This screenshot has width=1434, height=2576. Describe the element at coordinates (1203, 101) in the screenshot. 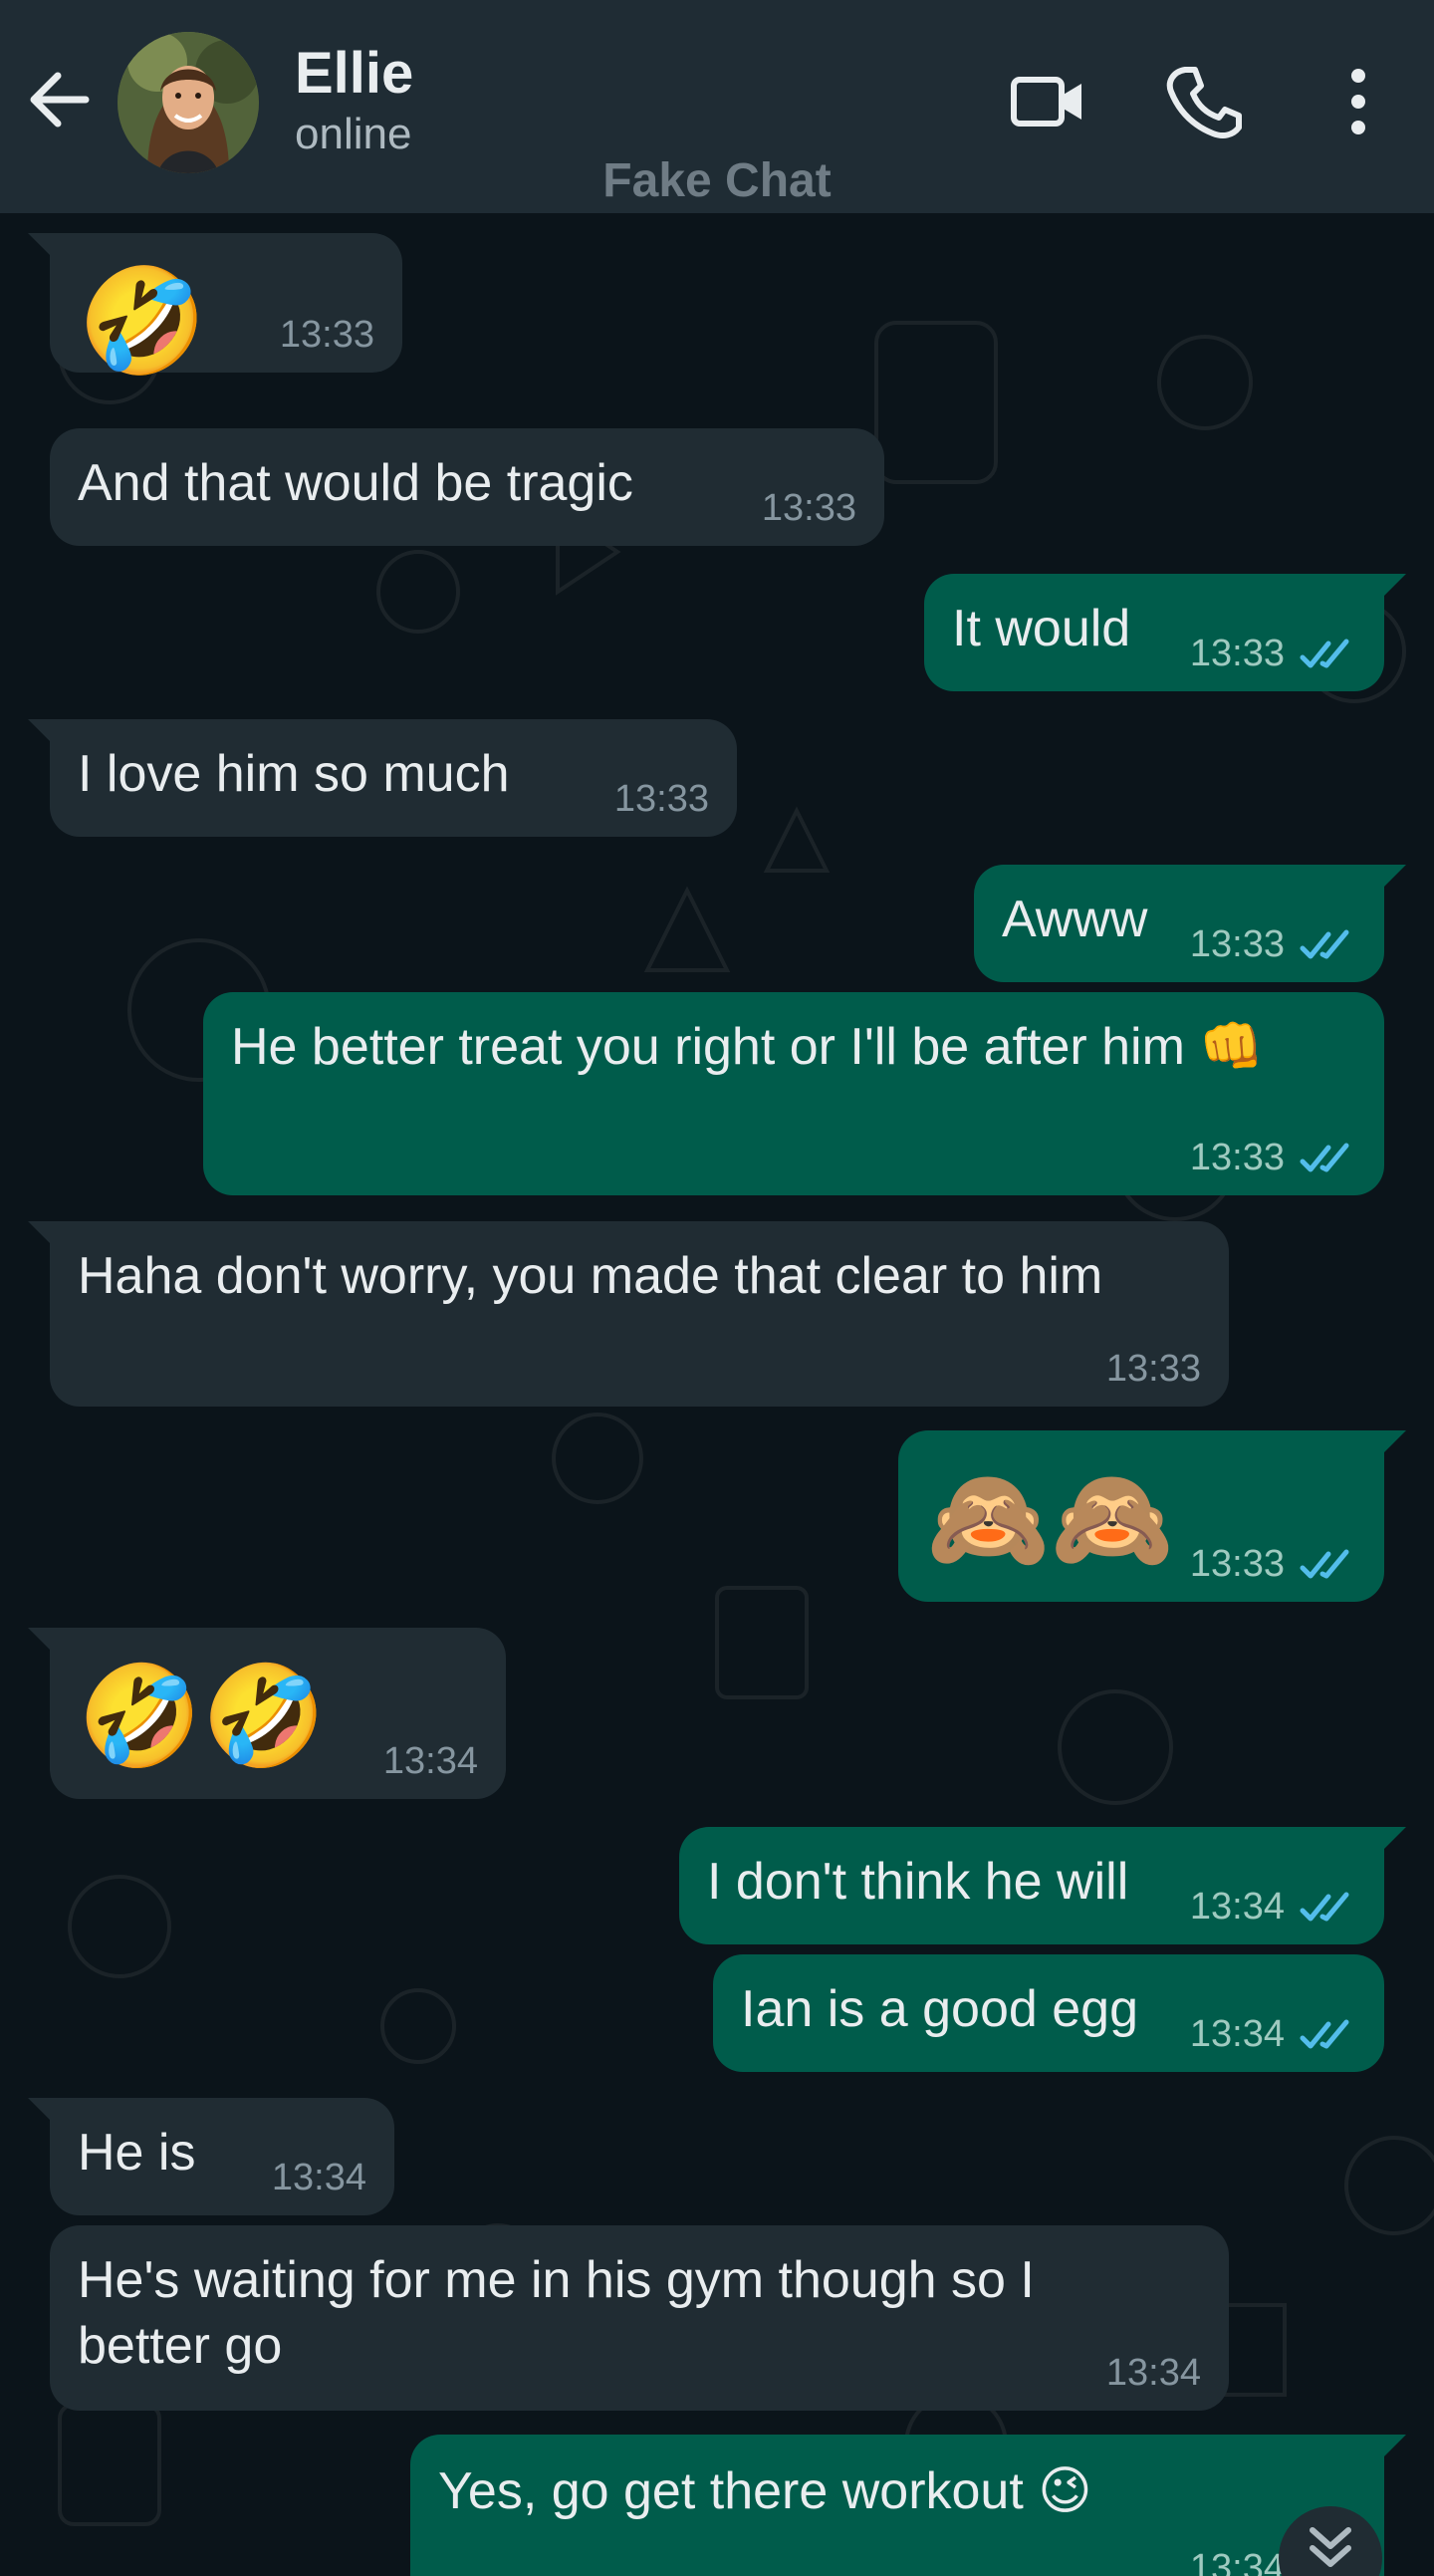

I see `voice-call-icon` at that location.